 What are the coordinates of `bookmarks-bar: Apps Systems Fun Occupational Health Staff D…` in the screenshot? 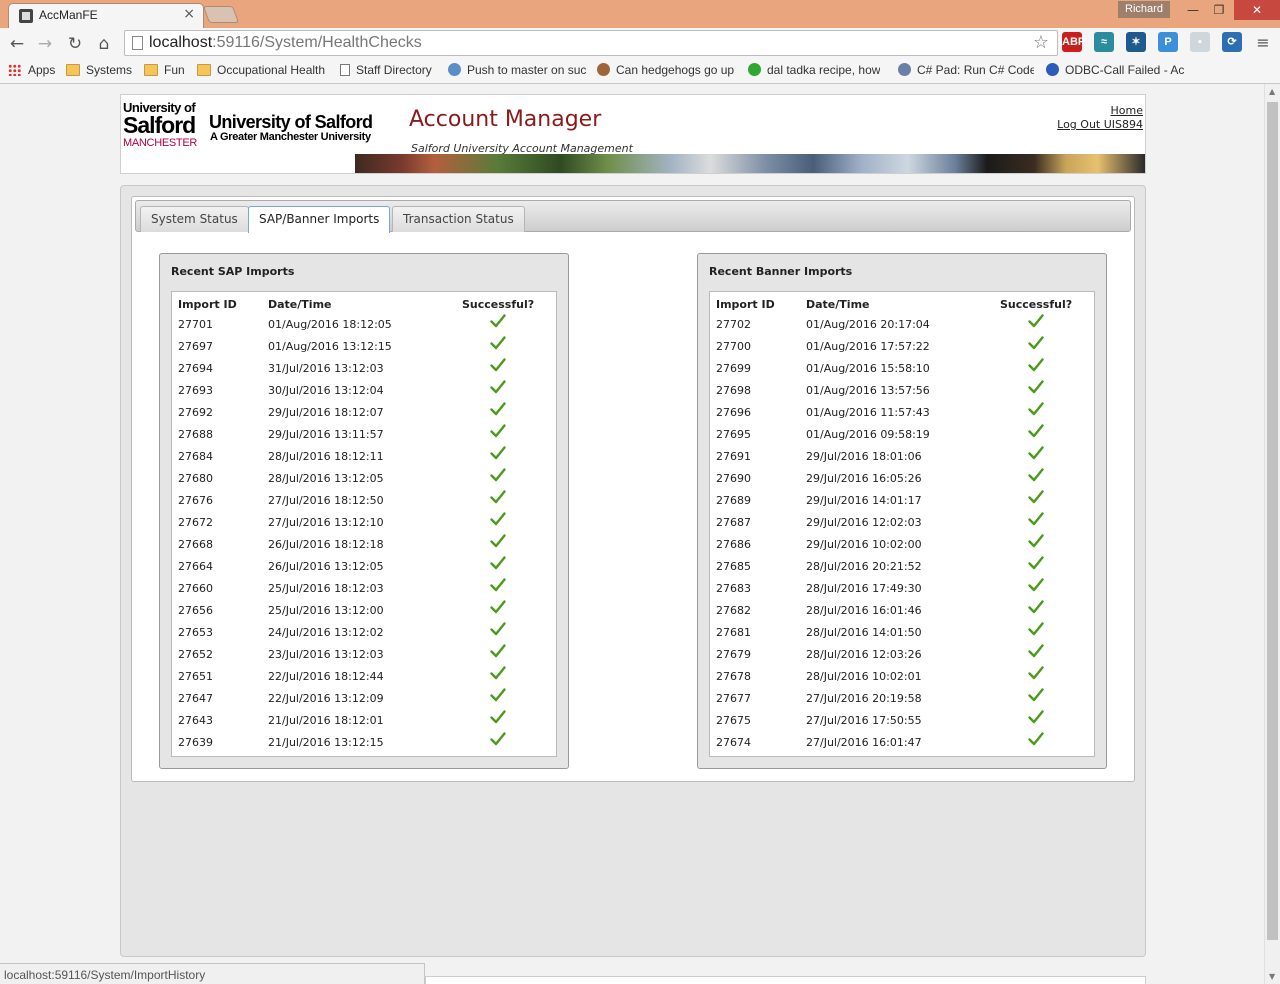 It's located at (640, 71).